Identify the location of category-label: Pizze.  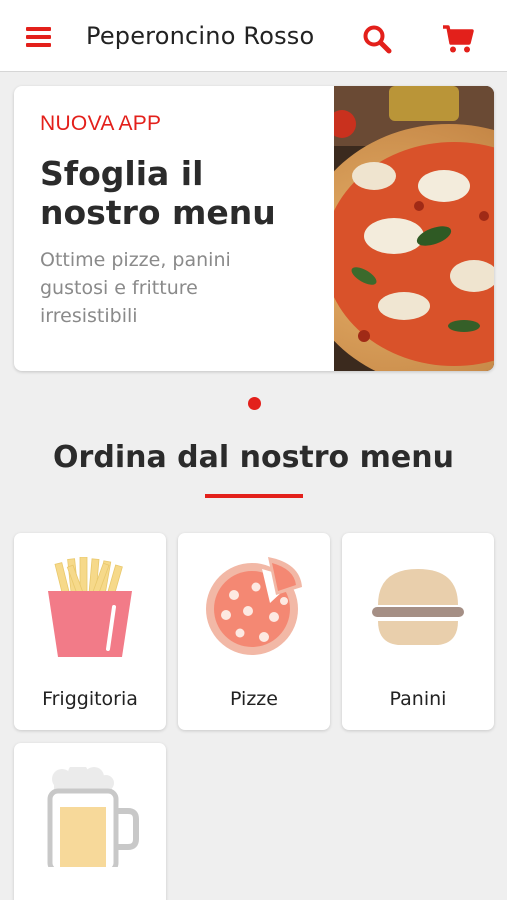
(254, 699).